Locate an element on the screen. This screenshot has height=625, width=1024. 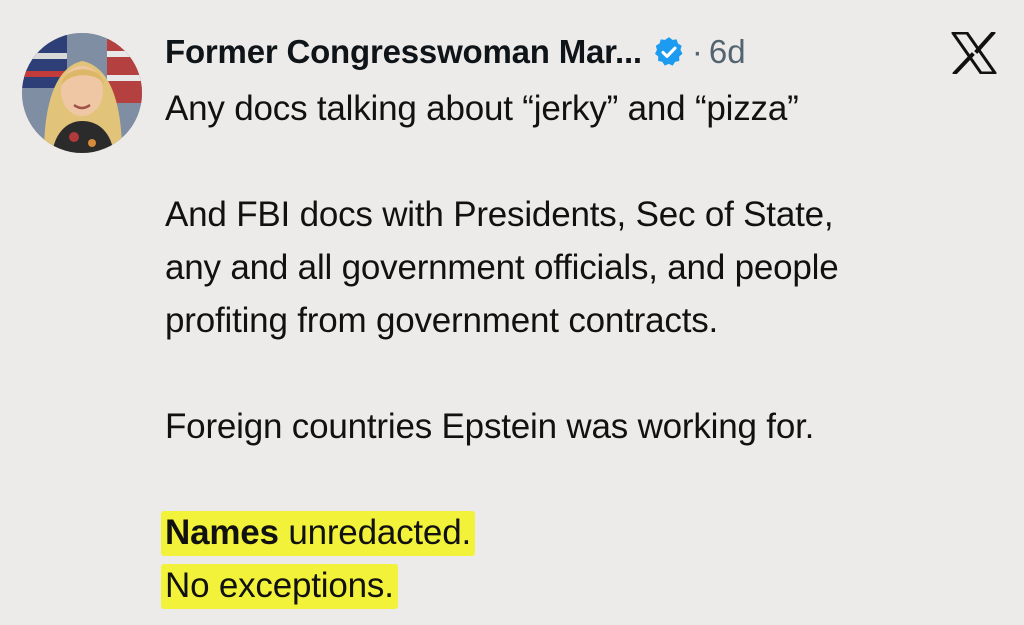
highlighted-line: Names unredacted. is located at coordinates (583, 532).